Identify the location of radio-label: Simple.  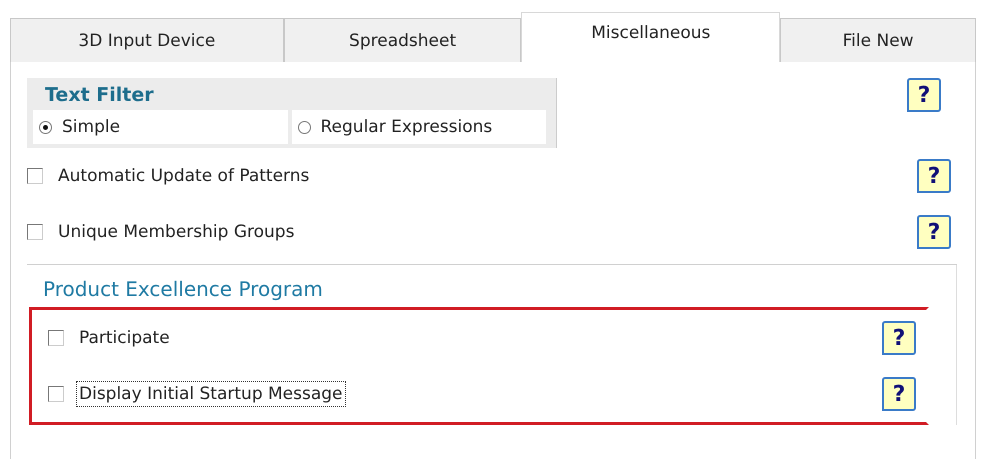
(91, 127).